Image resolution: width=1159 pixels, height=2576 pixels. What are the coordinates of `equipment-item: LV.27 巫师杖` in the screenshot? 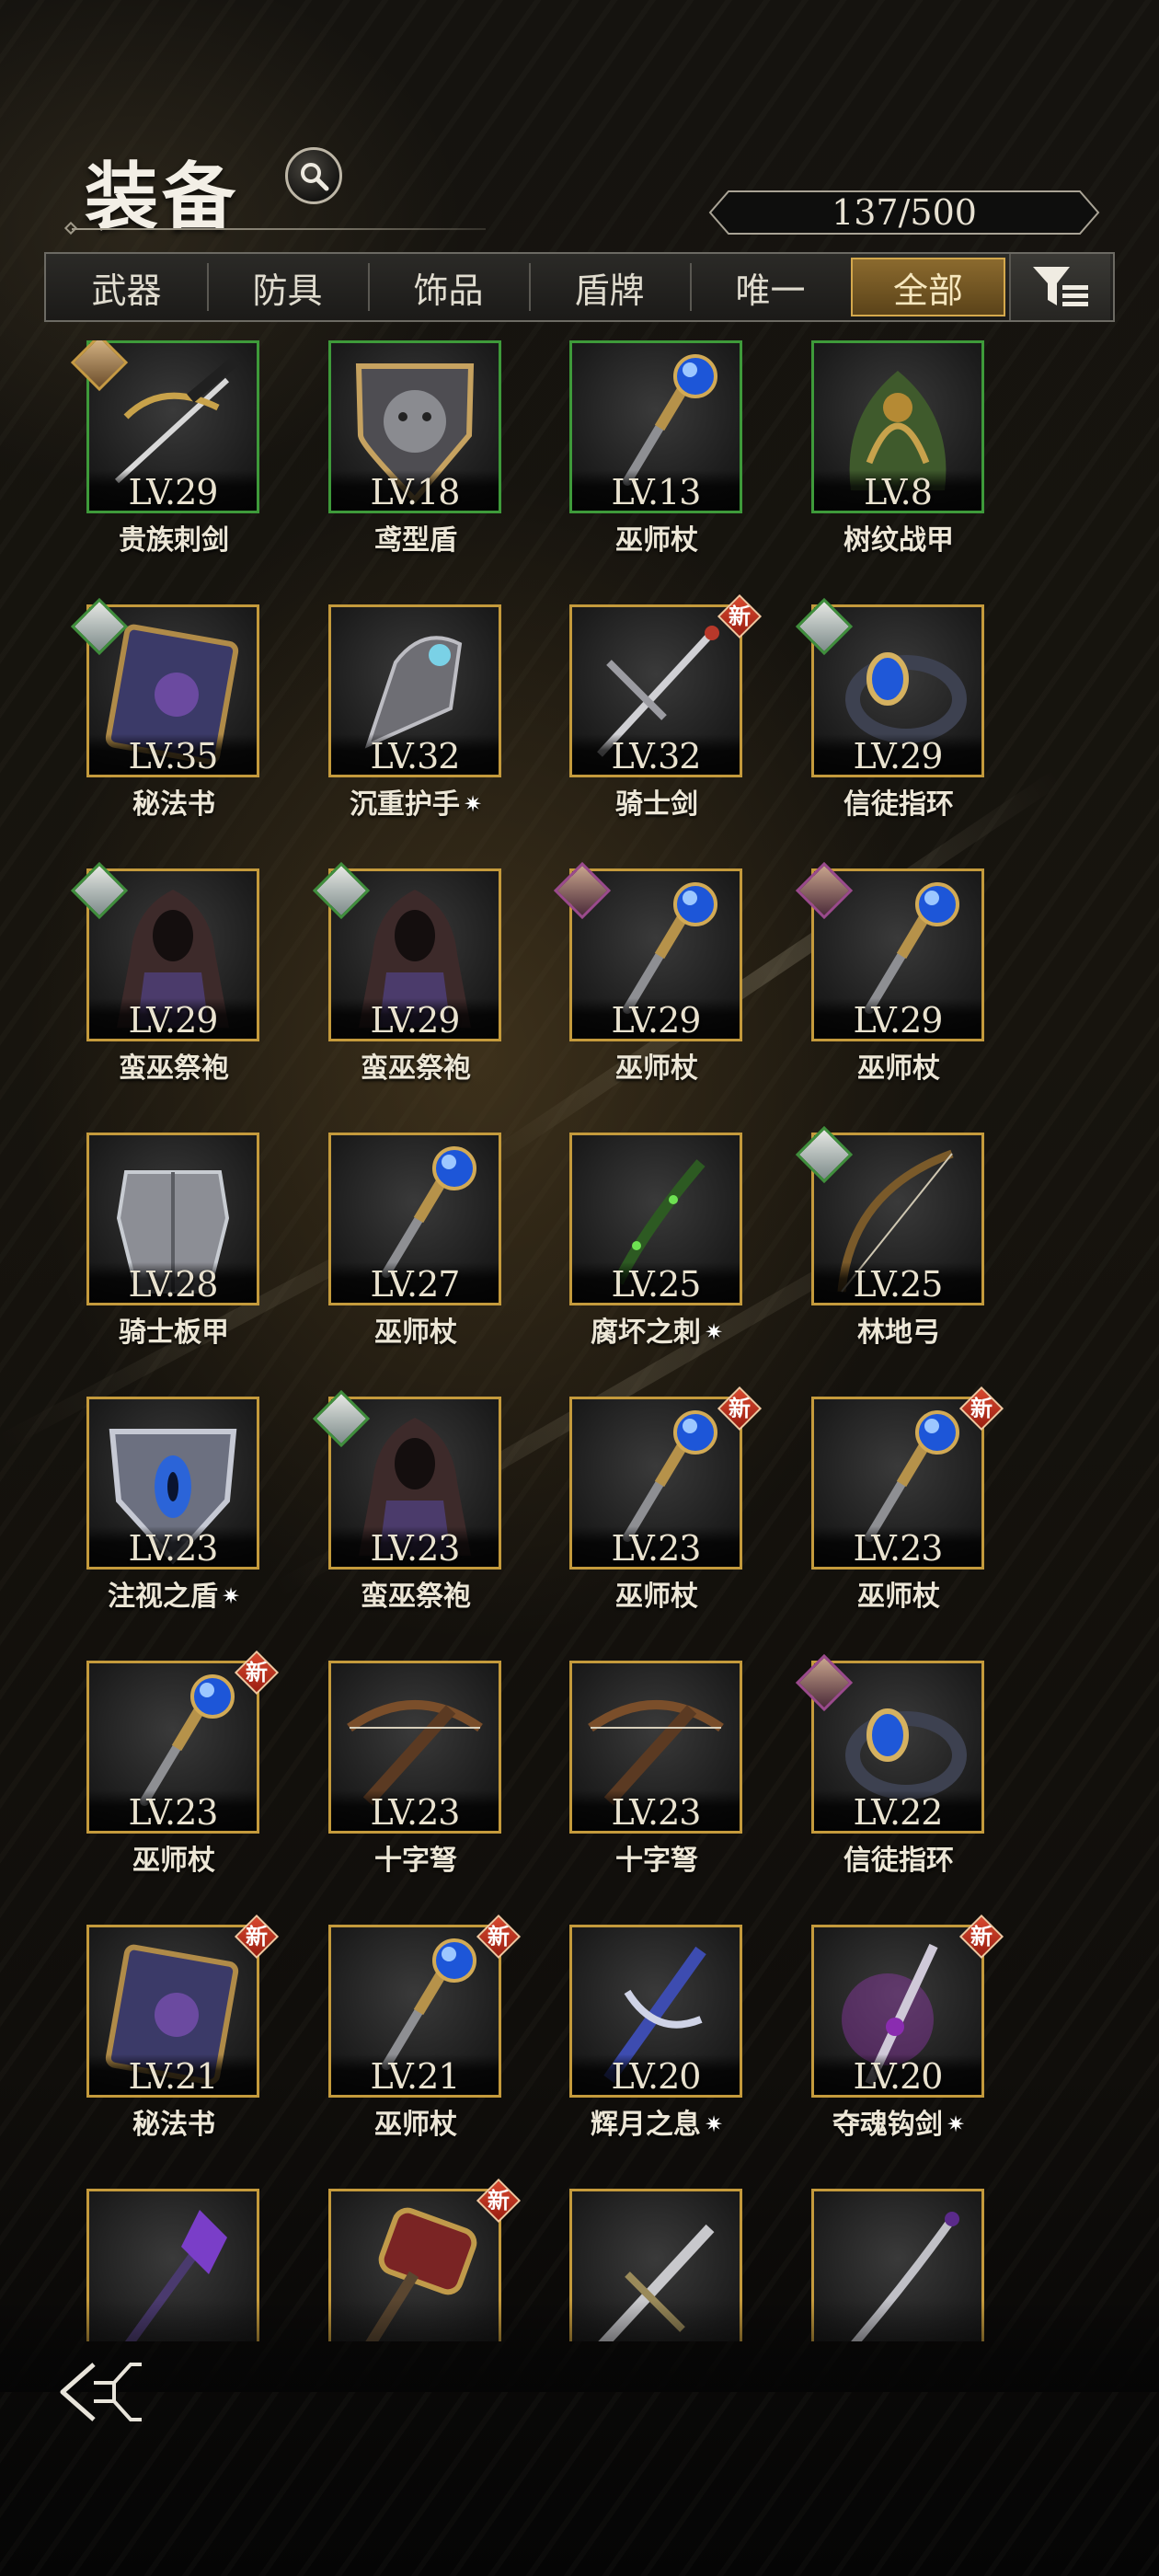 It's located at (402, 1265).